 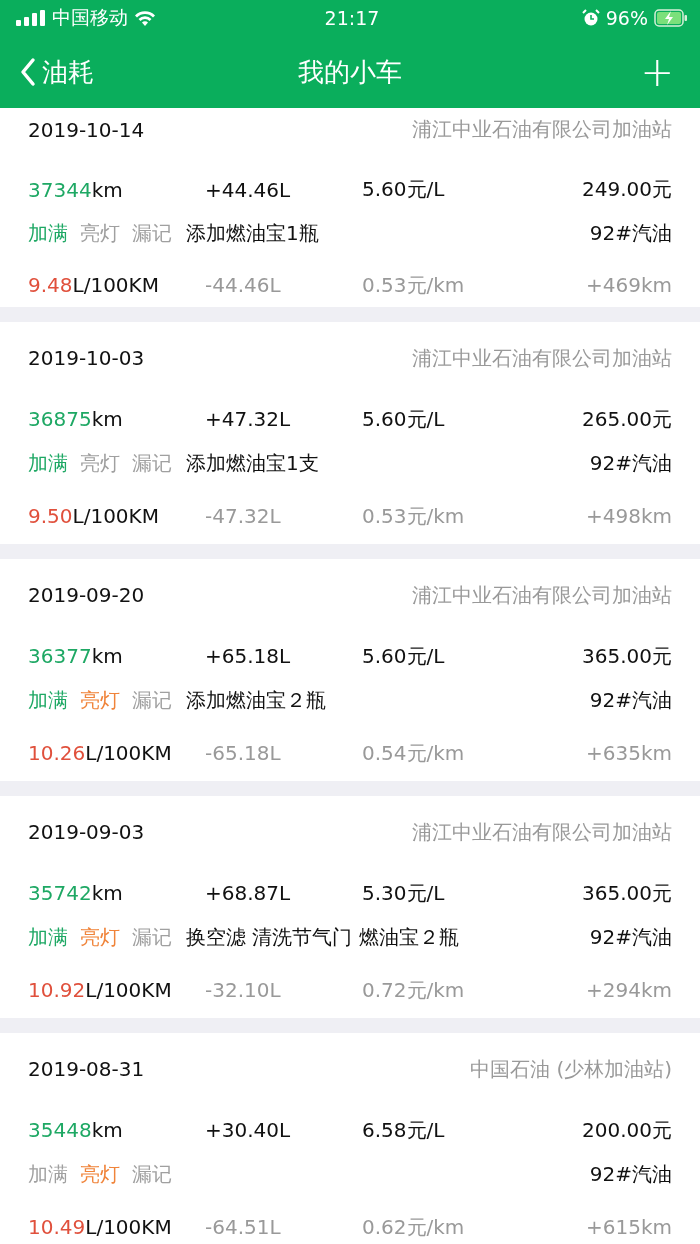 I want to click on total-cost: 249.00元, so click(x=627, y=190).